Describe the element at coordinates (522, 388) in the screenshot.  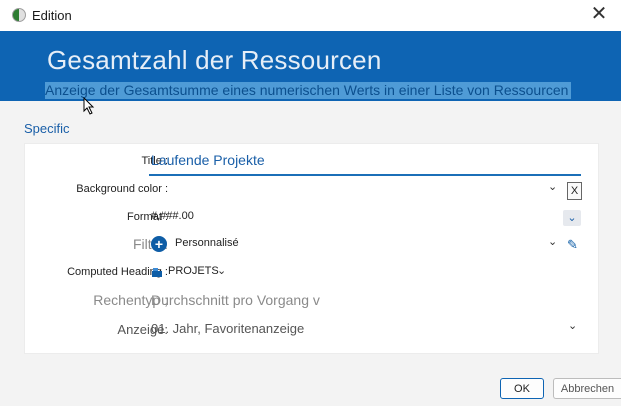
I see `ok-button: OK` at that location.